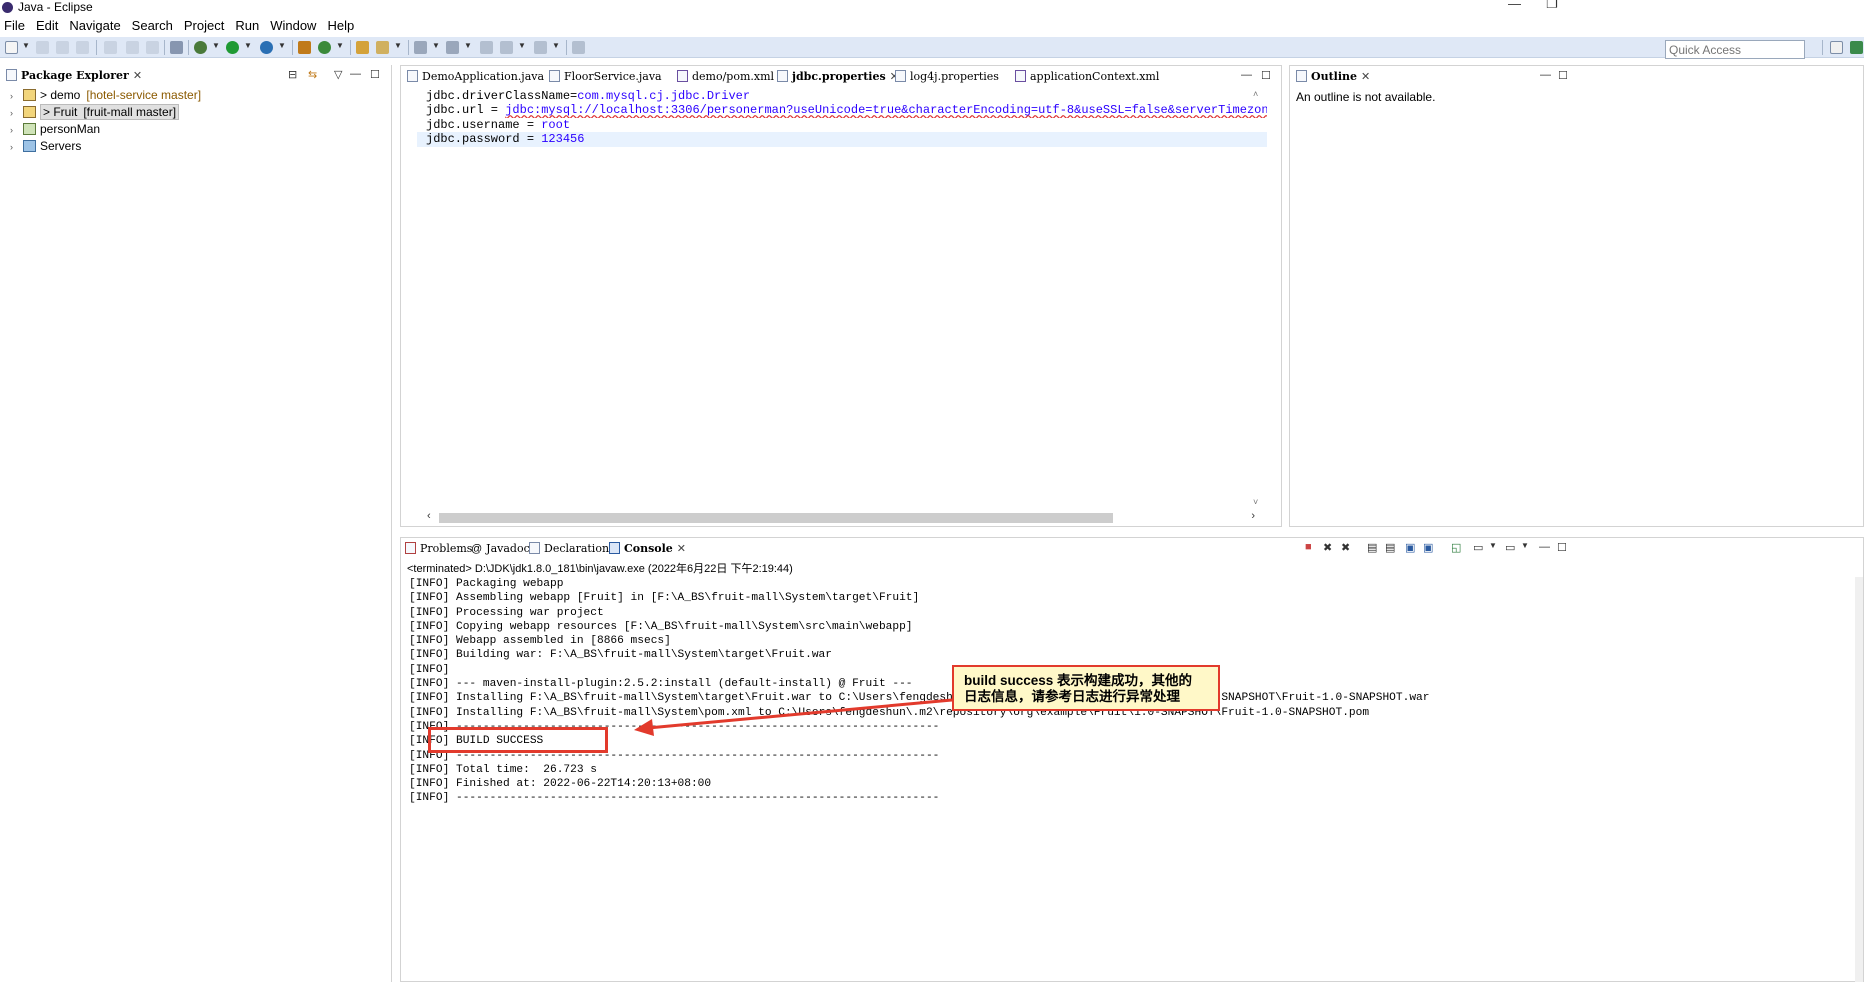  What do you see at coordinates (1510, 547) in the screenshot?
I see `open-console-icon: ▭` at bounding box center [1510, 547].